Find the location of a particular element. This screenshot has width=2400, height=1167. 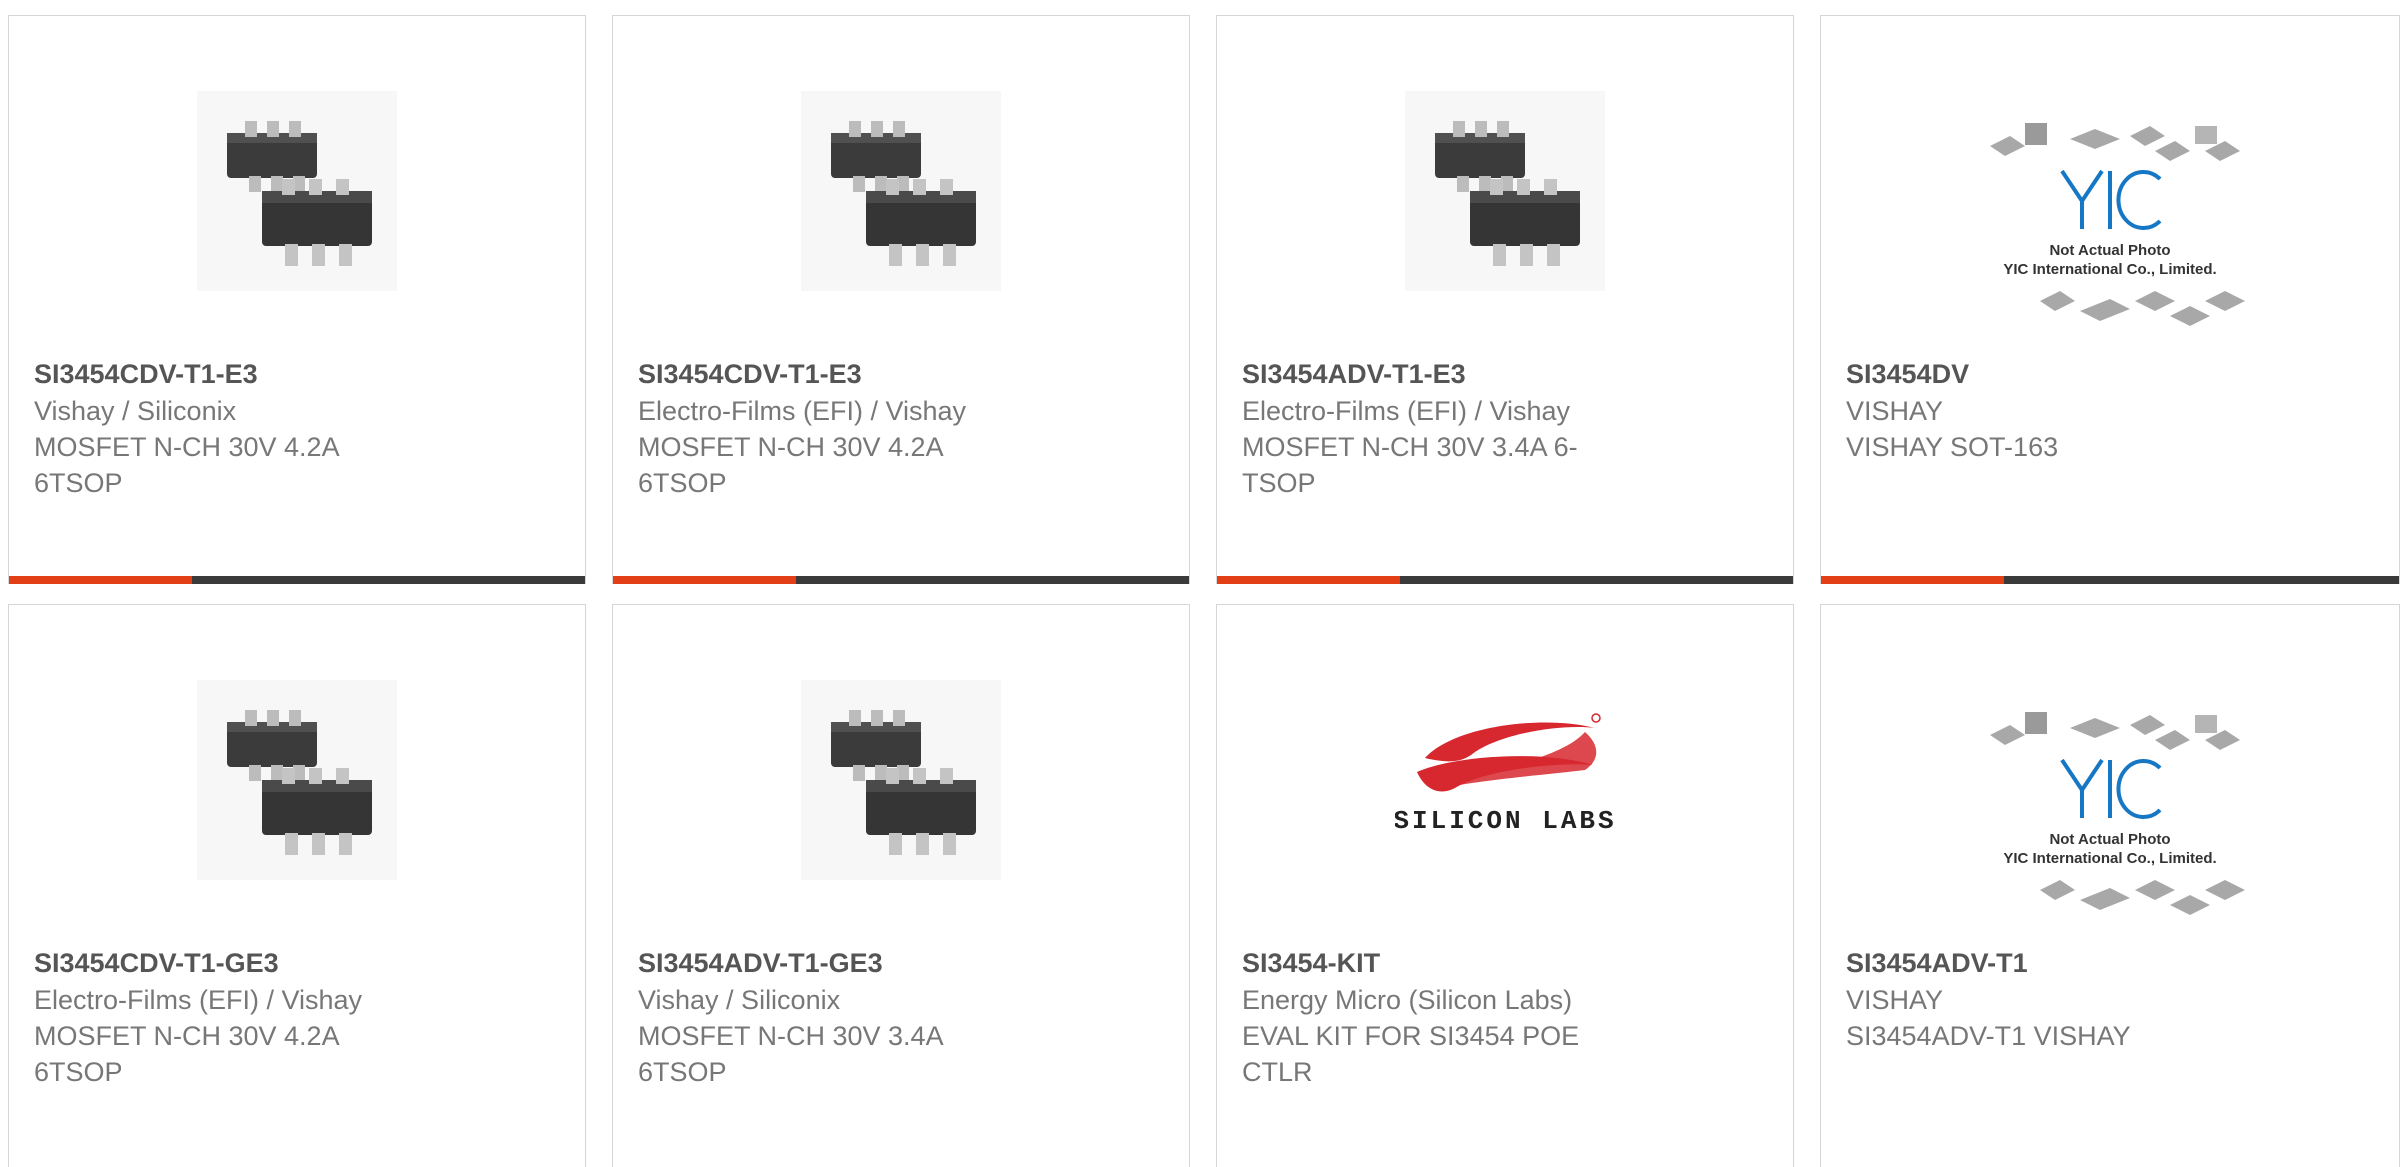

part-number: SI3454ADV-T1 is located at coordinates (2026, 963).